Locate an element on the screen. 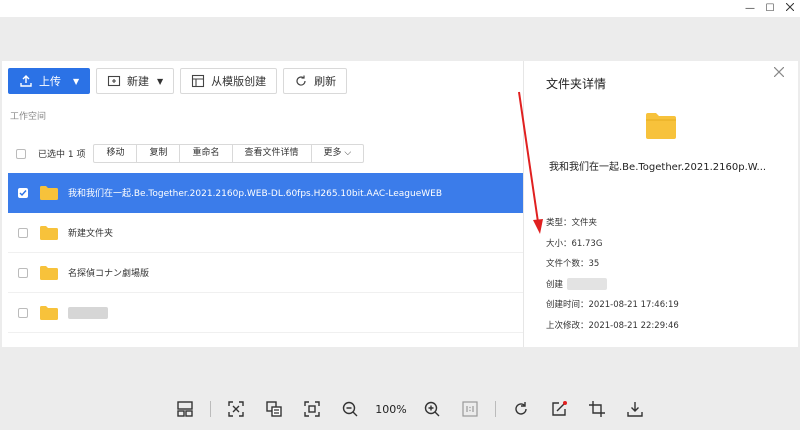 The height and width of the screenshot is (430, 800). upload-icon is located at coordinates (26, 81).